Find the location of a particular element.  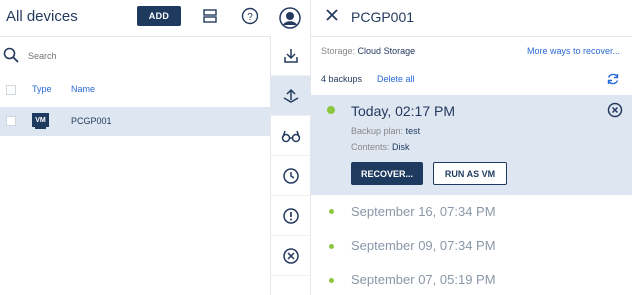

storage-value: Cloud Storage is located at coordinates (386, 51).